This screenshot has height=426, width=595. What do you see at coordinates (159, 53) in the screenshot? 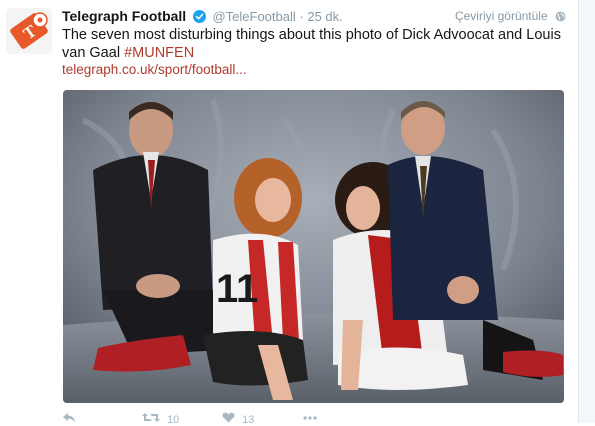
I see `hashtag-link: #MUNFEN` at bounding box center [159, 53].